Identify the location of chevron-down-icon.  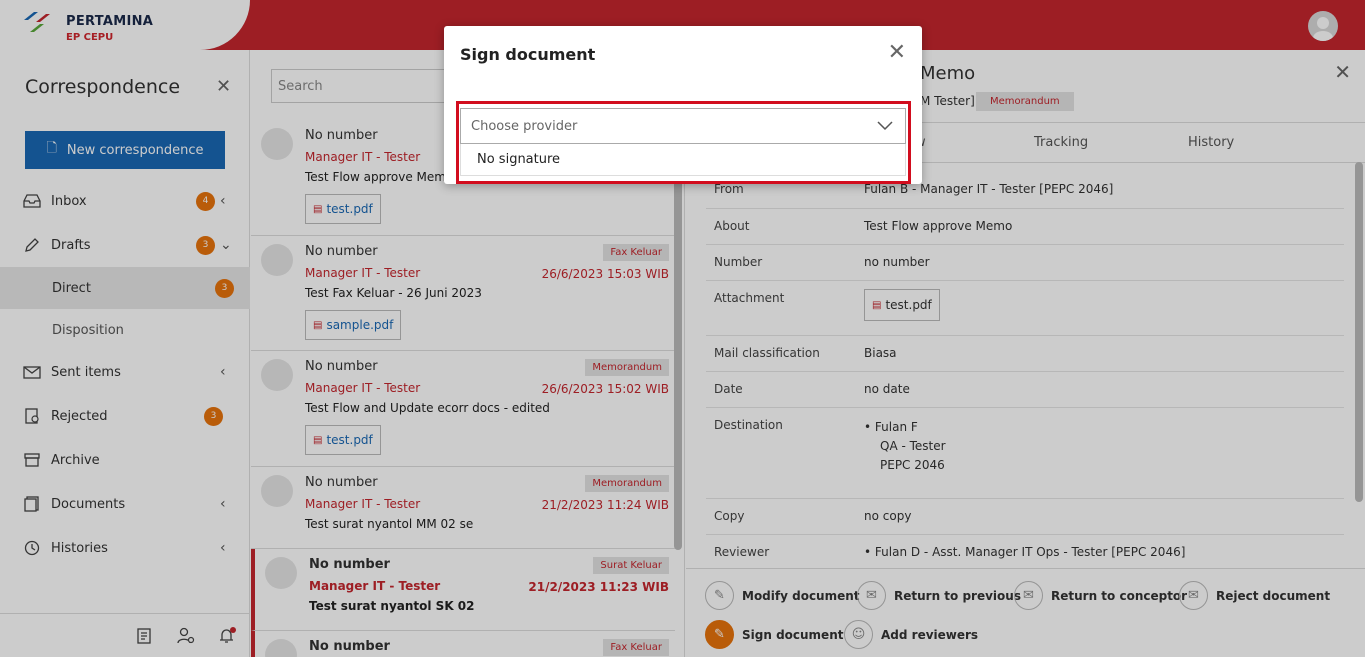
(885, 127).